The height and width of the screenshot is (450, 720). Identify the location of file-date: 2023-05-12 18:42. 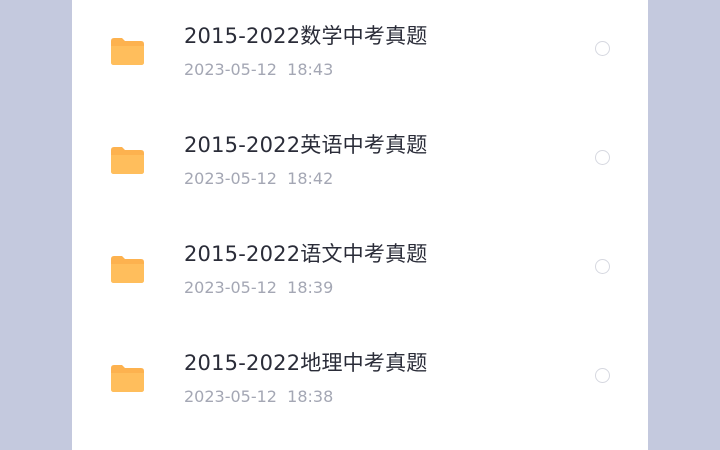
(259, 178).